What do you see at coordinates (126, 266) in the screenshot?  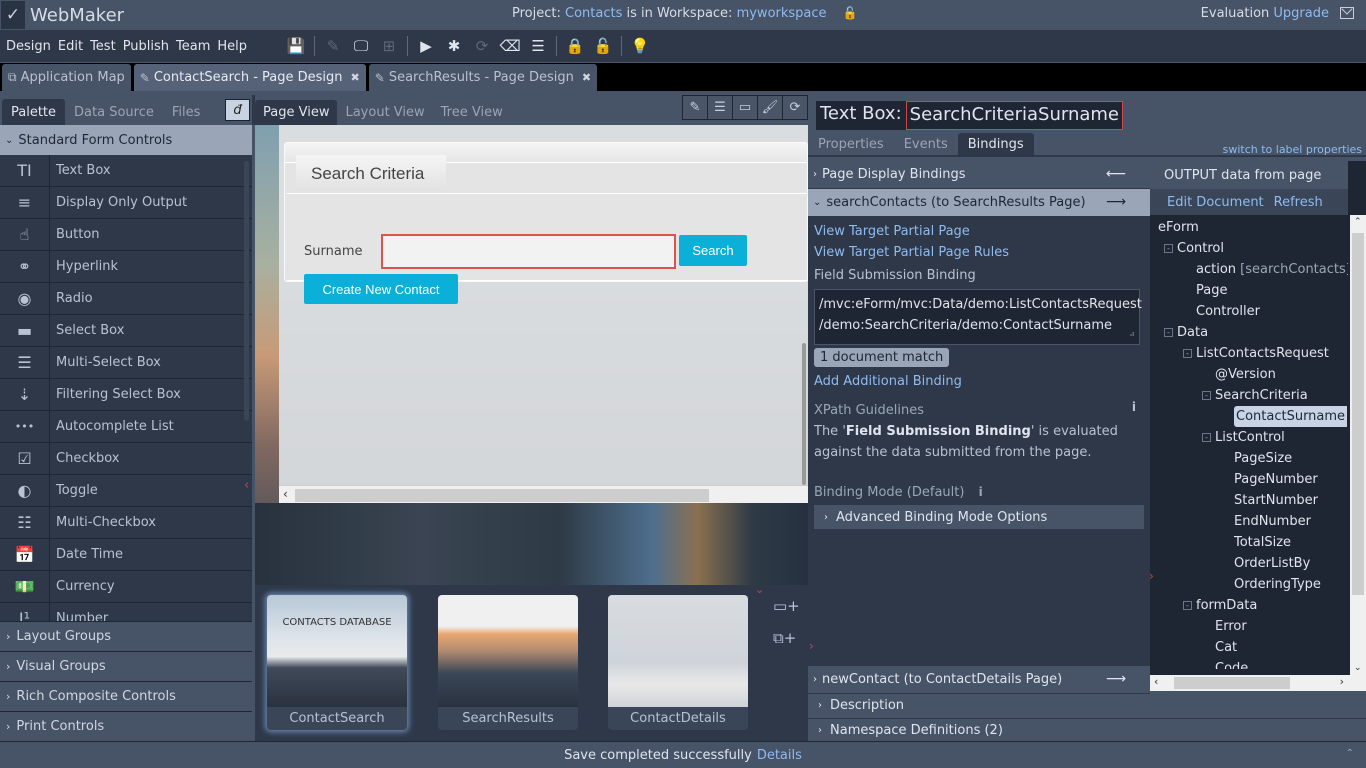 I see `palette-item-hyperlink: ⚭ Hyperlink` at bounding box center [126, 266].